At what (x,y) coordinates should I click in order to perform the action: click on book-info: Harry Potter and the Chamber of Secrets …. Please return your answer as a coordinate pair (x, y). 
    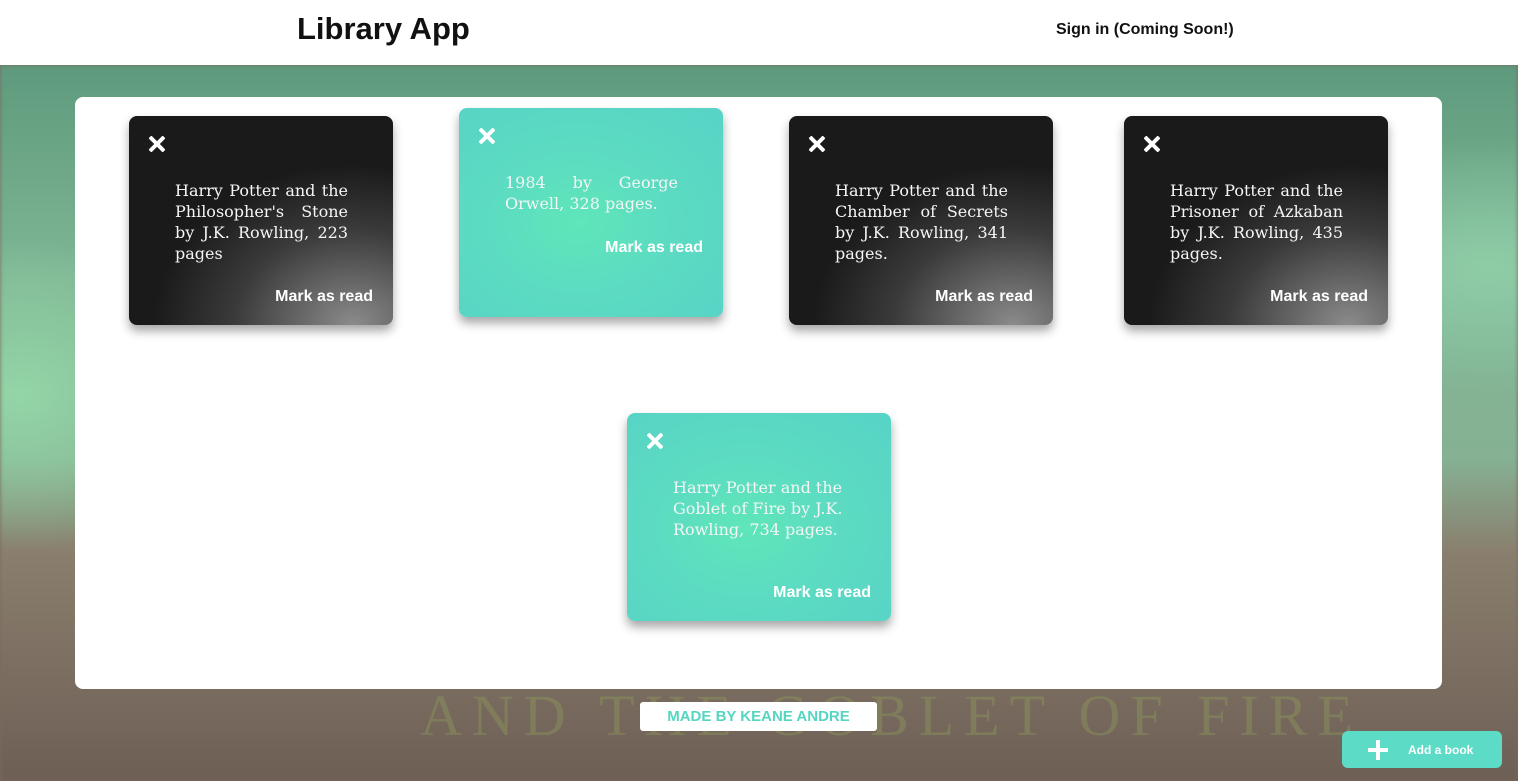
    Looking at the image, I should click on (921, 222).